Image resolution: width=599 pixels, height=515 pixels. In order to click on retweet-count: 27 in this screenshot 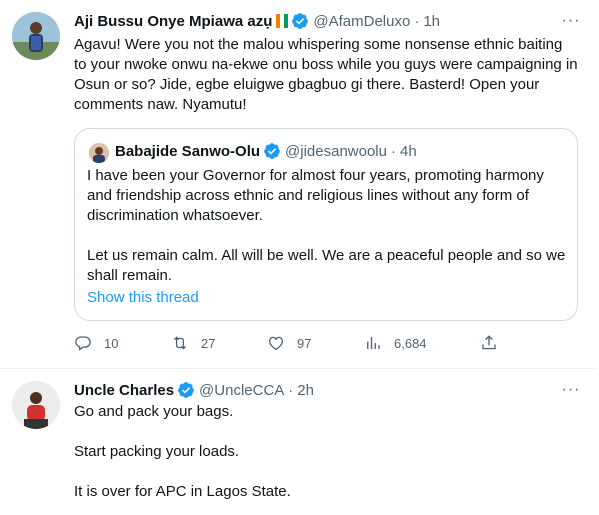, I will do `click(208, 343)`.